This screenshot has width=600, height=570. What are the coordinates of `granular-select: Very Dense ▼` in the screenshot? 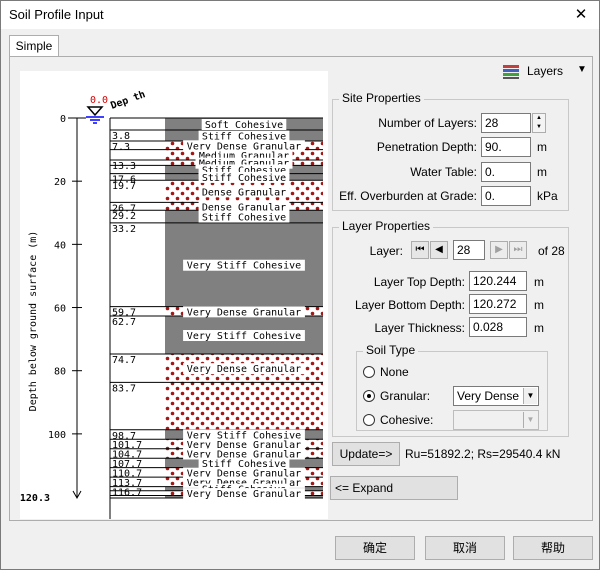 It's located at (496, 396).